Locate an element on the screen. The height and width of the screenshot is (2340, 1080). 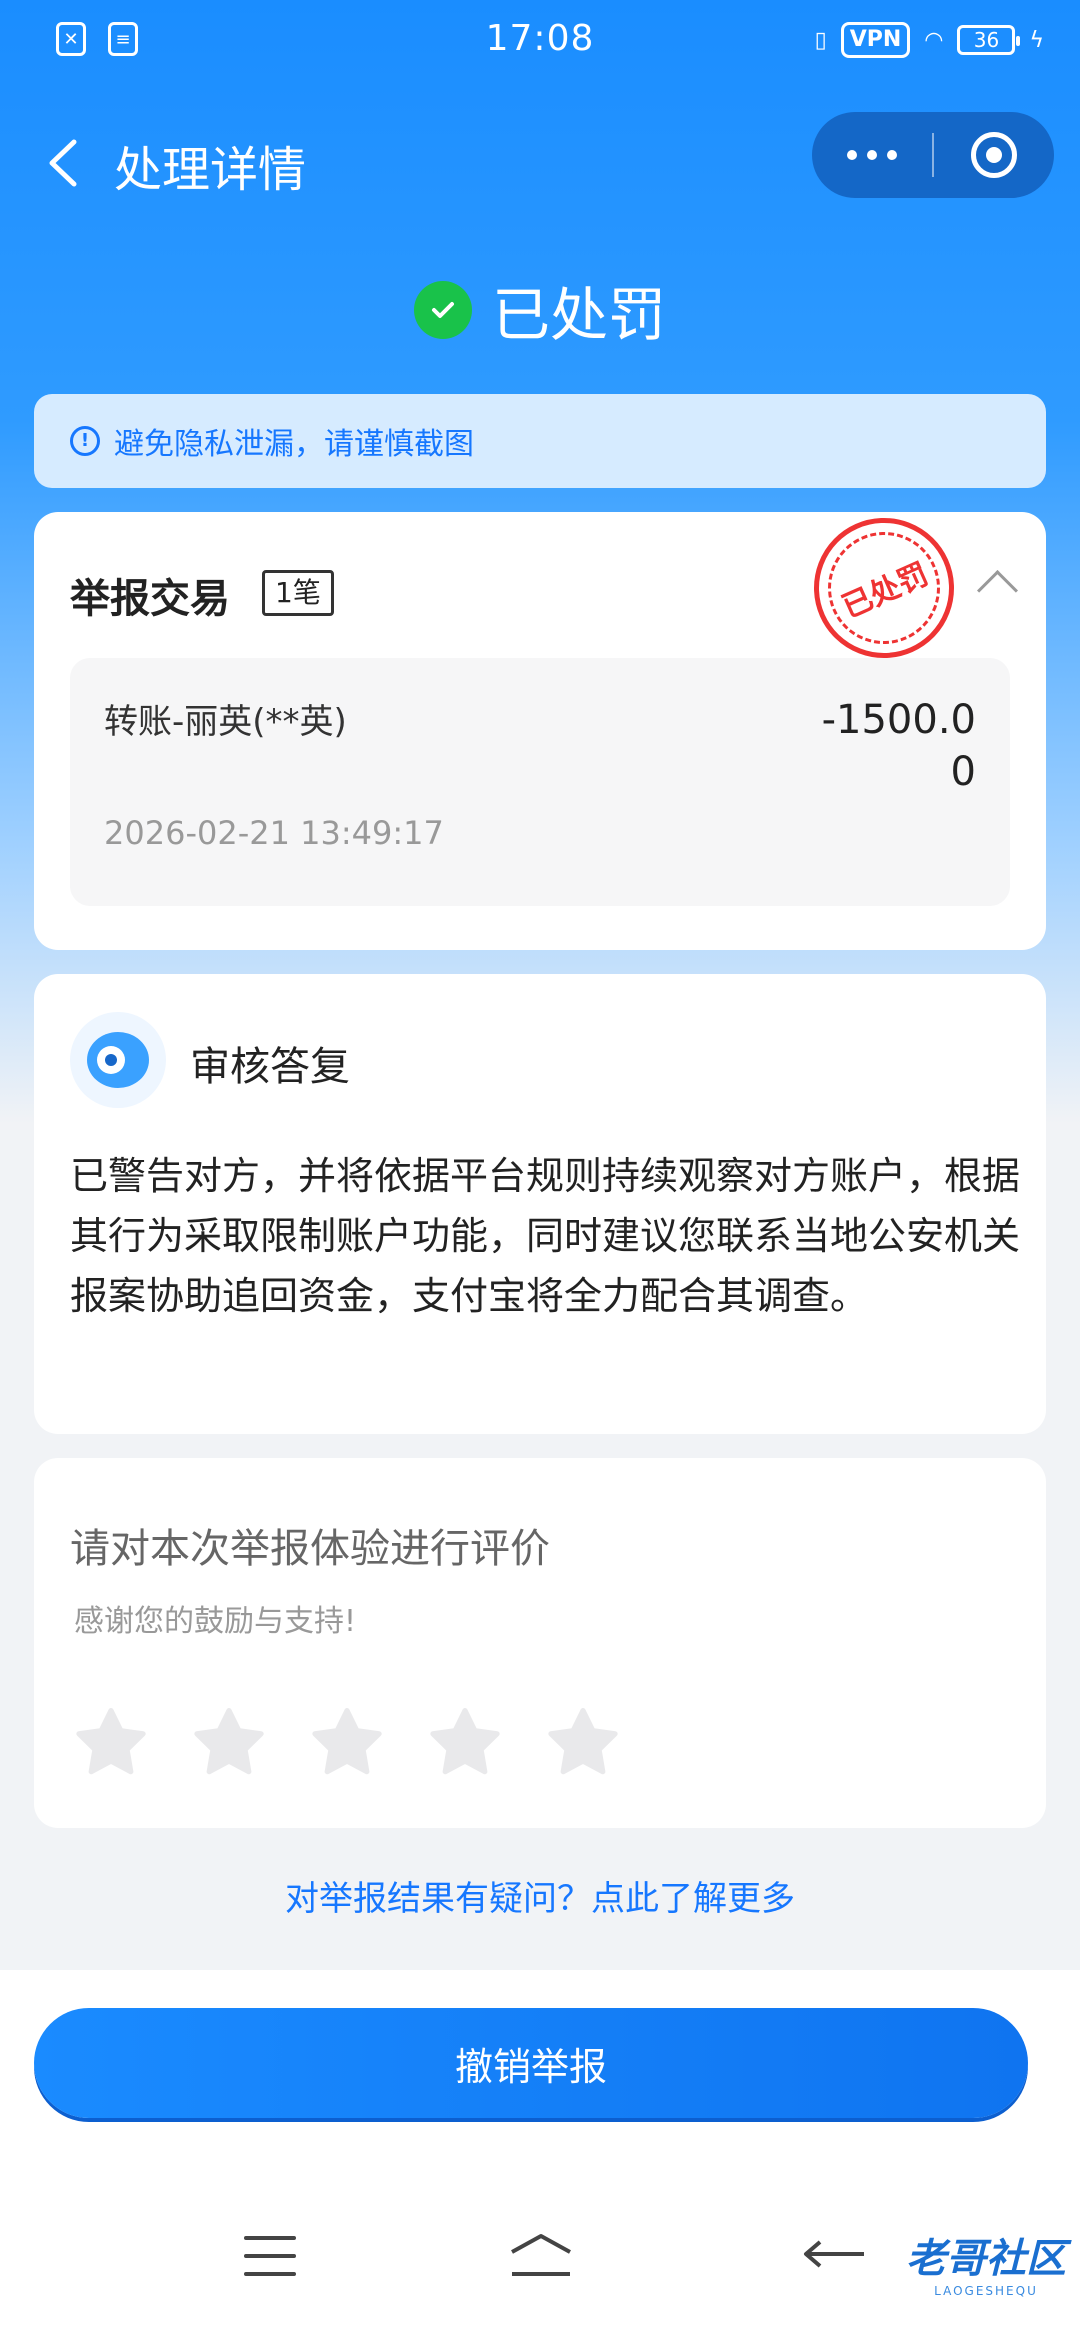
result-status-text: 已处罚 is located at coordinates (578, 315).